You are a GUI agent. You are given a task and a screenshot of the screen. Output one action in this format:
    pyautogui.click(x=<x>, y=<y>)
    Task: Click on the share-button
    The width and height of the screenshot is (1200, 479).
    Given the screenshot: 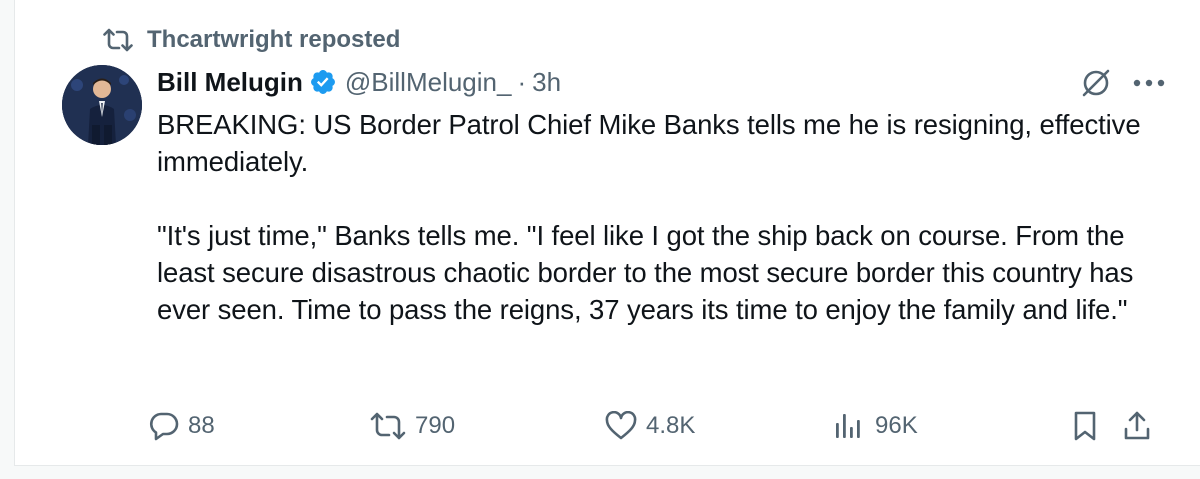 What is the action you would take?
    pyautogui.click(x=1137, y=426)
    